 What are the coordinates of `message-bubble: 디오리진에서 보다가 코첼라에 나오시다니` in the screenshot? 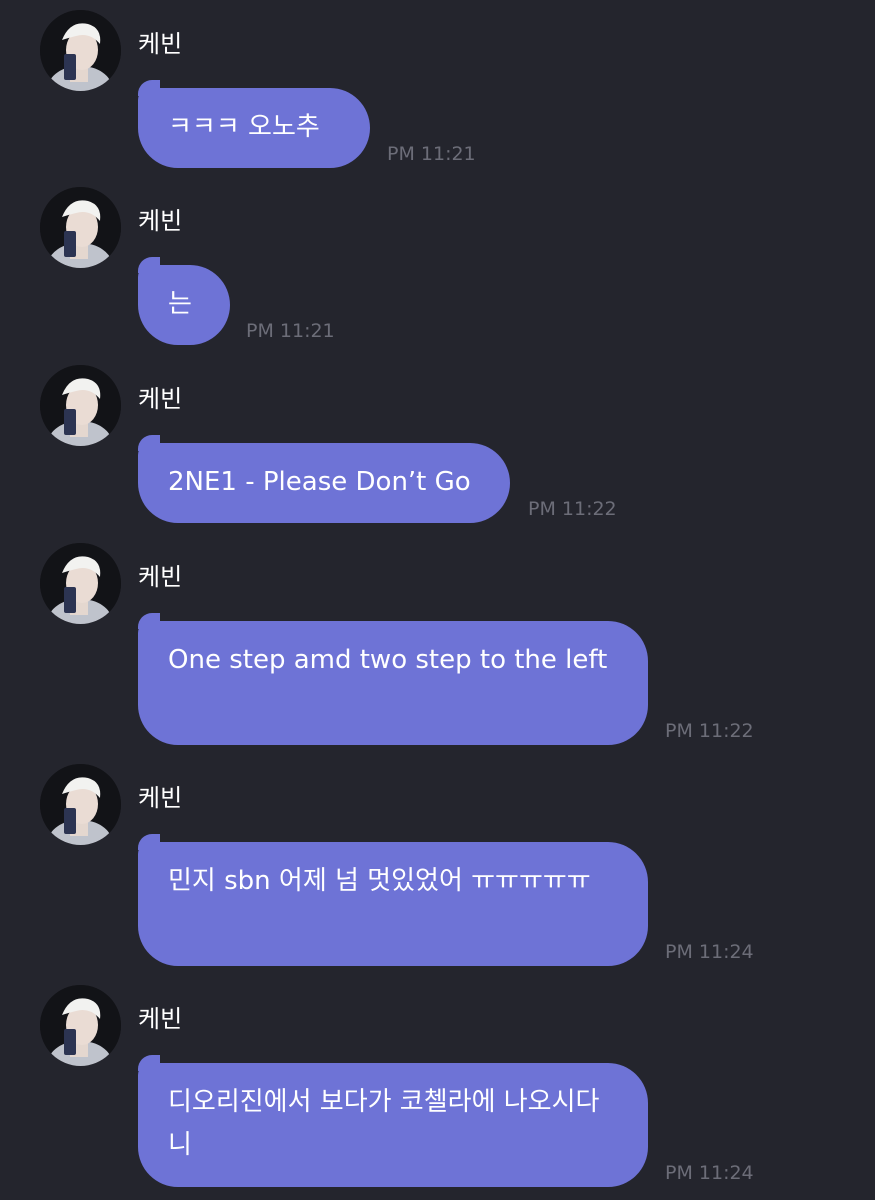 It's located at (393, 1121).